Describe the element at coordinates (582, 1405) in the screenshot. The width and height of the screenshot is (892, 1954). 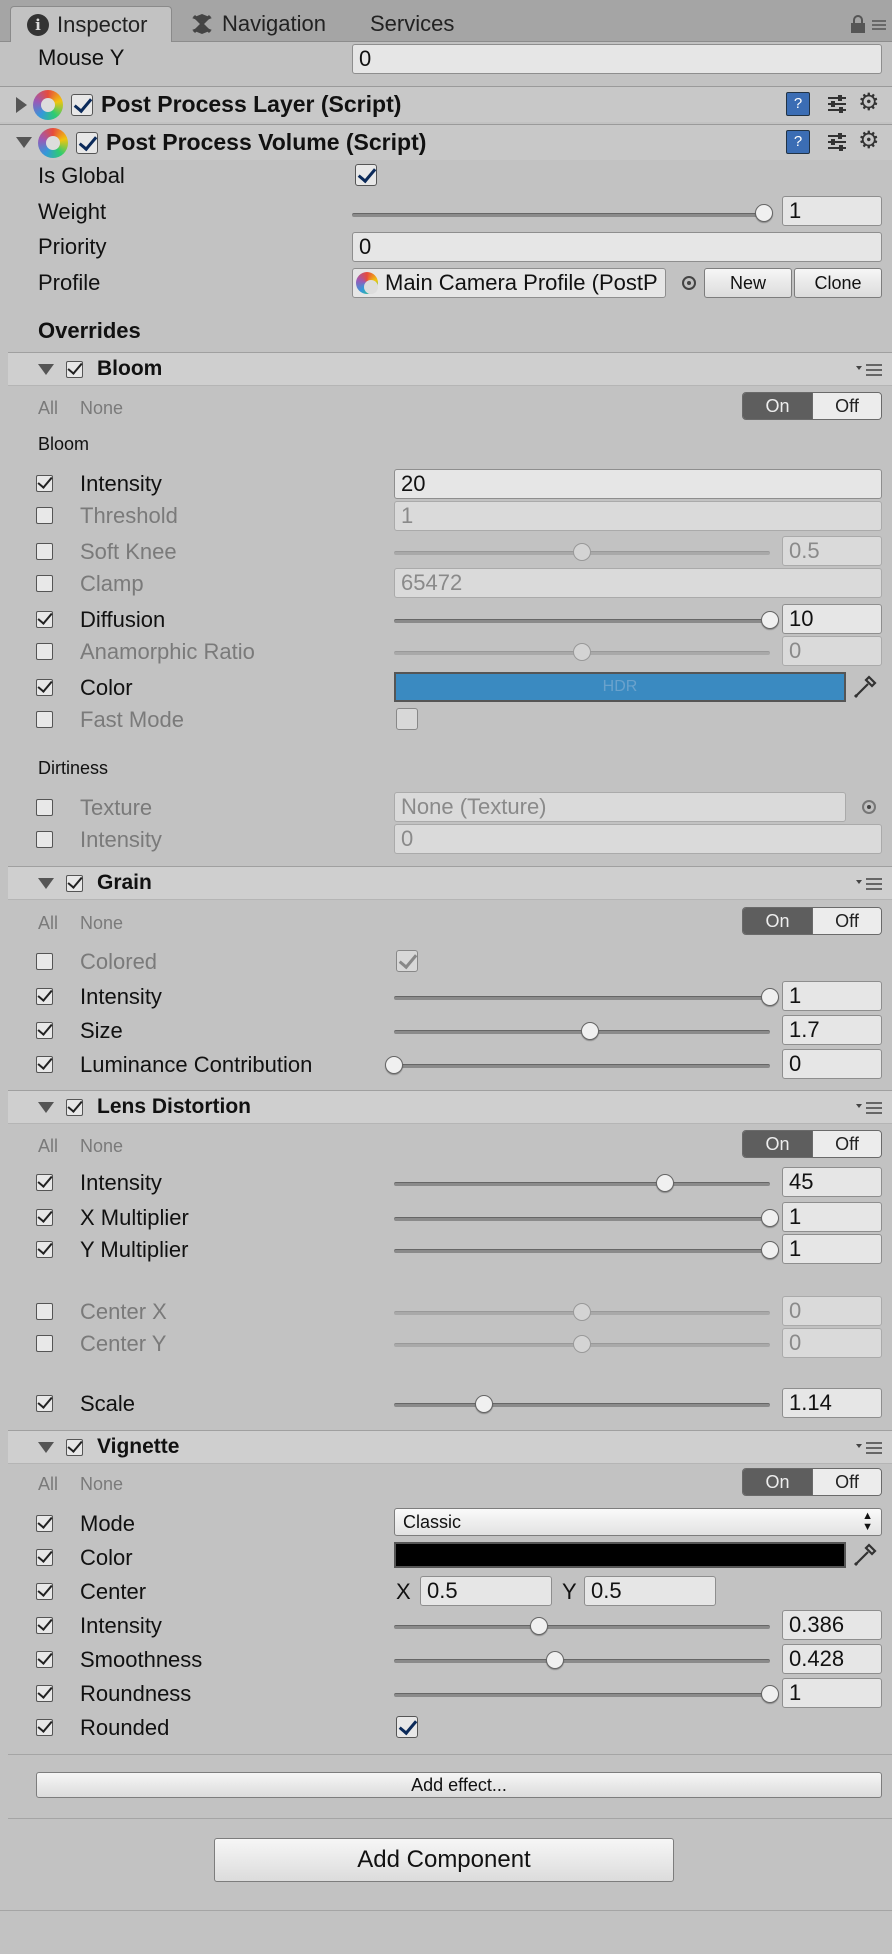
I see `scale-slider-track` at that location.